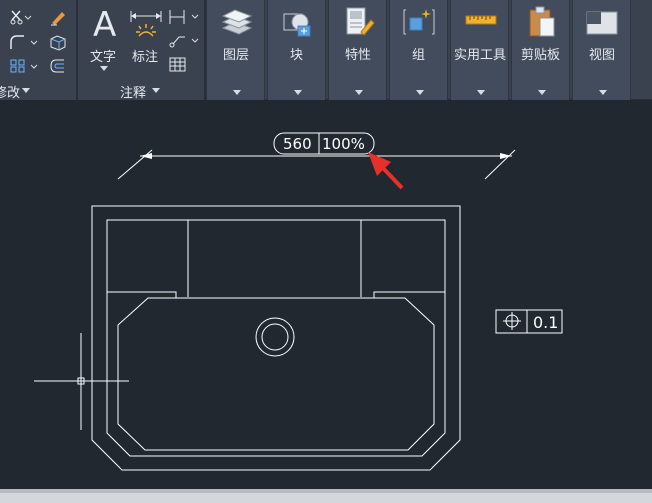 The height and width of the screenshot is (503, 652). Describe the element at coordinates (481, 92) in the screenshot. I see `utilities-caret` at that location.